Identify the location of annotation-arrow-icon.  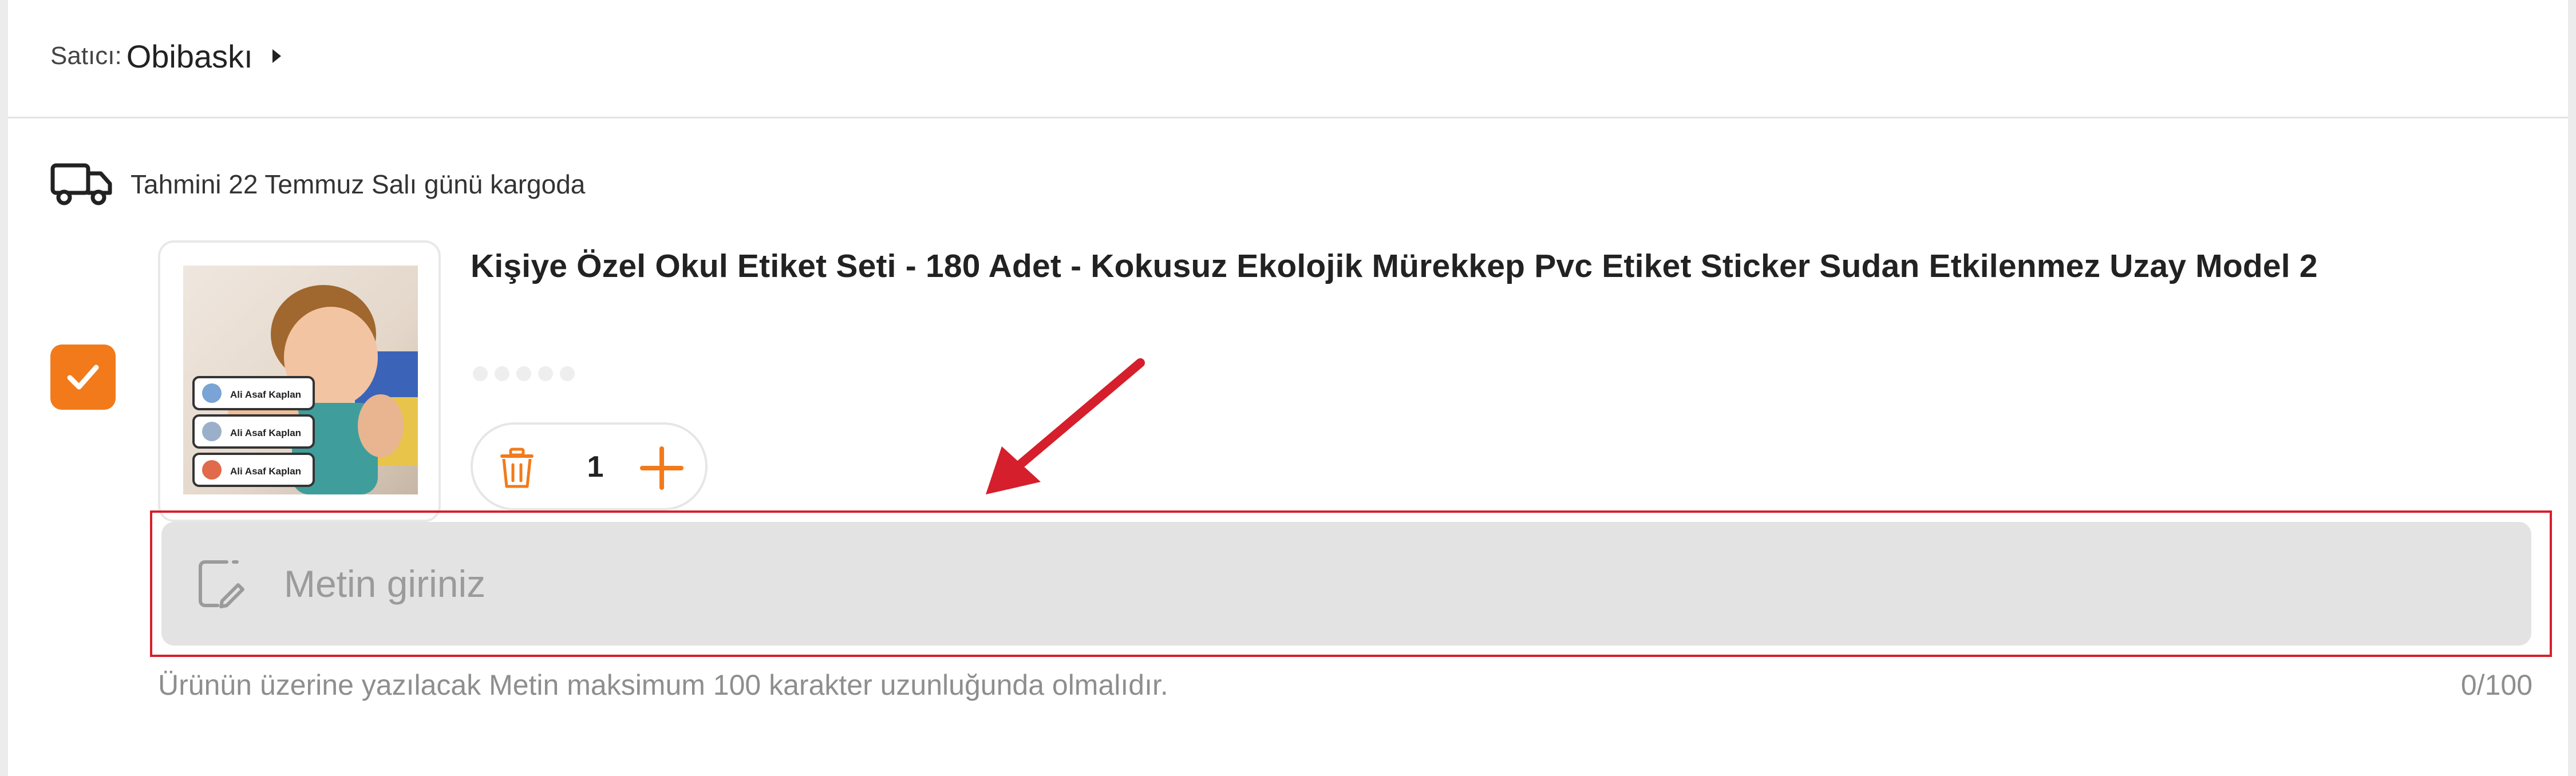
(1065, 426).